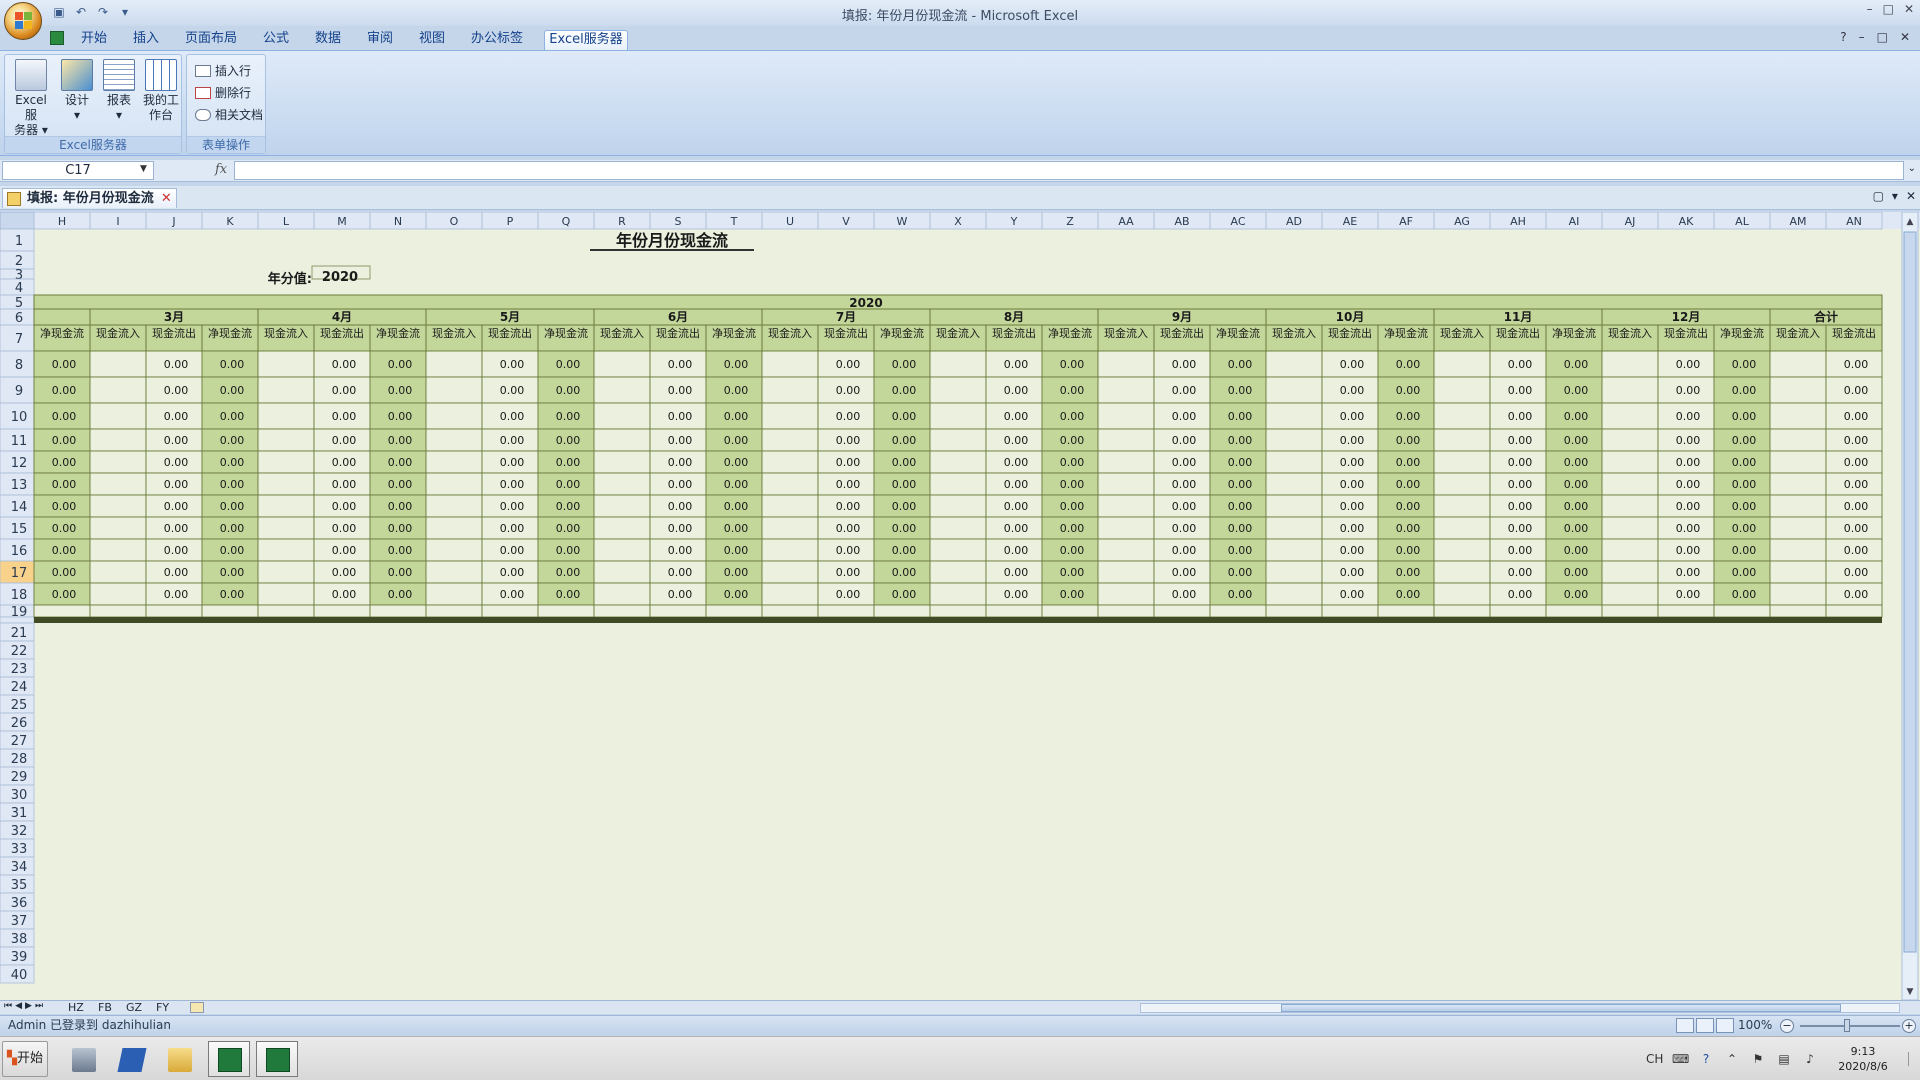 The image size is (1920, 1080). Describe the element at coordinates (77, 91) in the screenshot. I see `design-button: 设计 ▾` at that location.